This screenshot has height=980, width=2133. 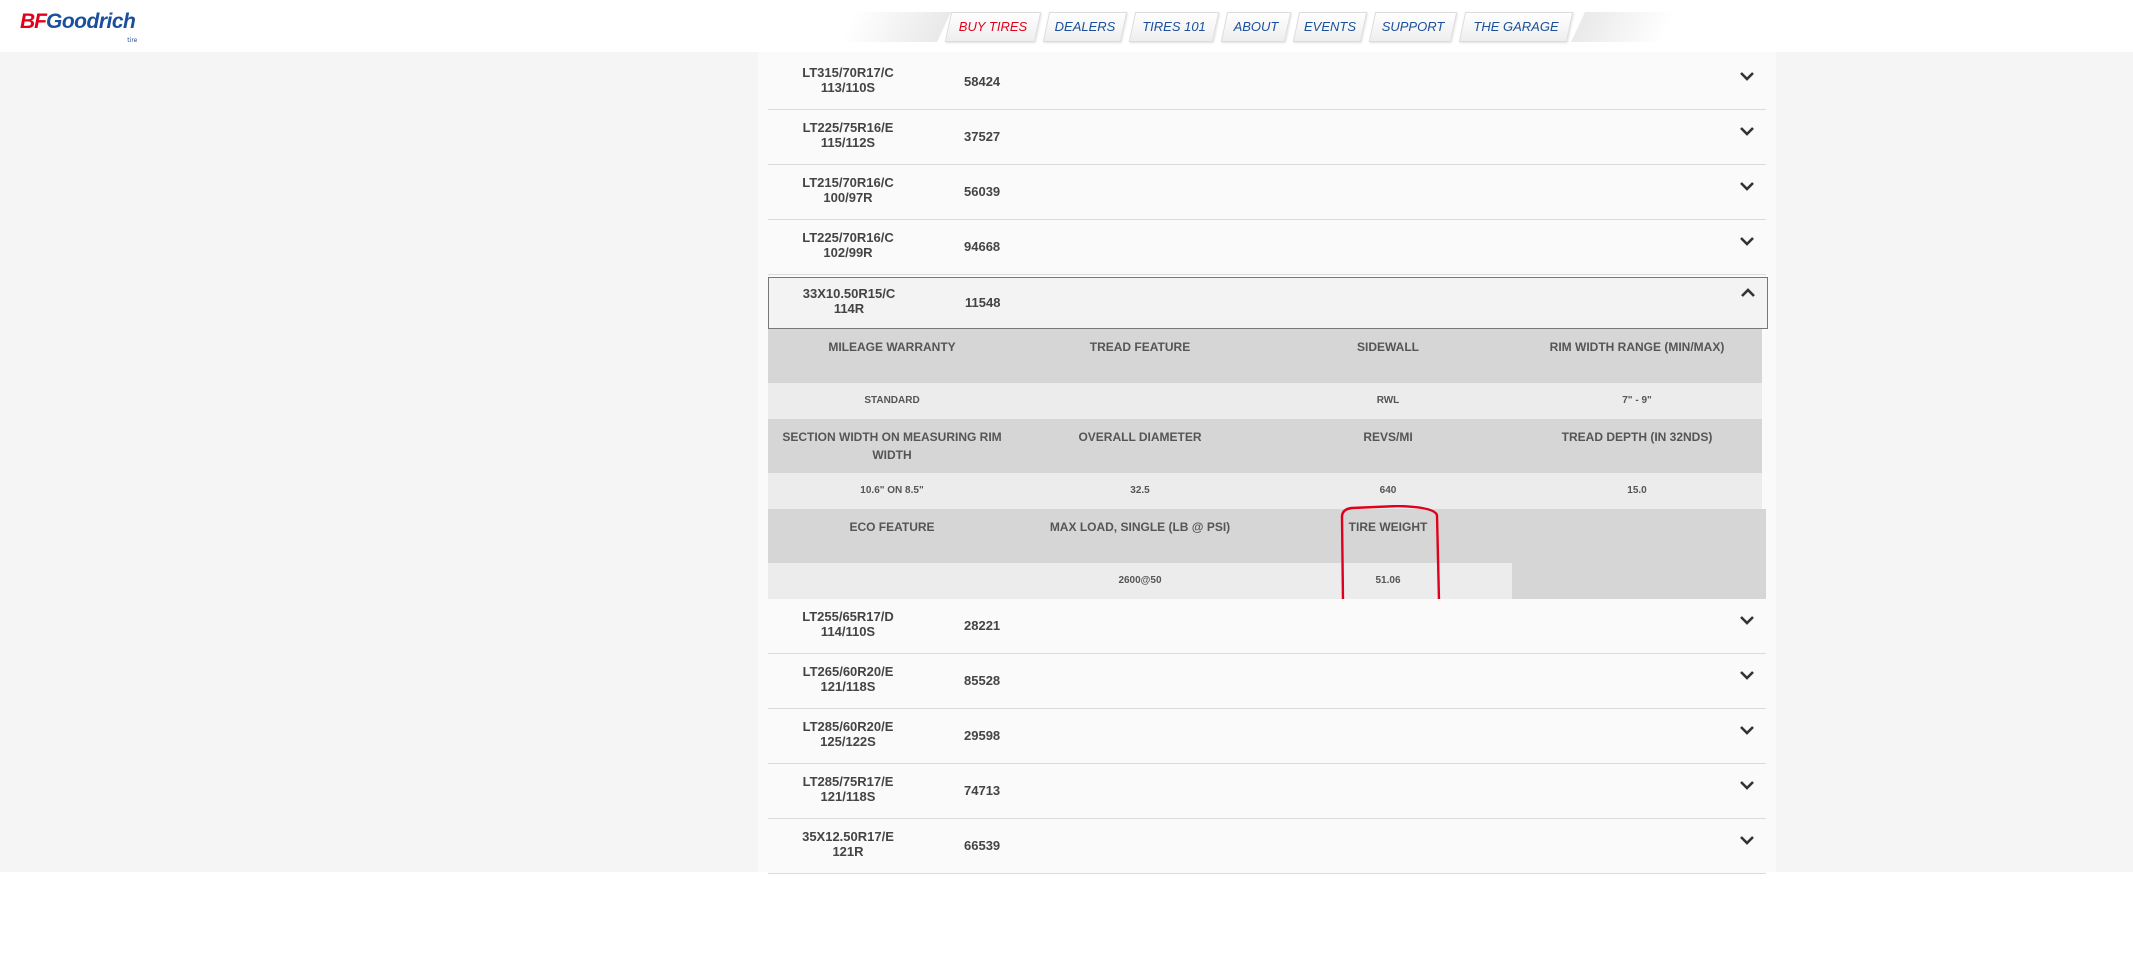 I want to click on nav-support: SUPPORT, so click(x=1413, y=27).